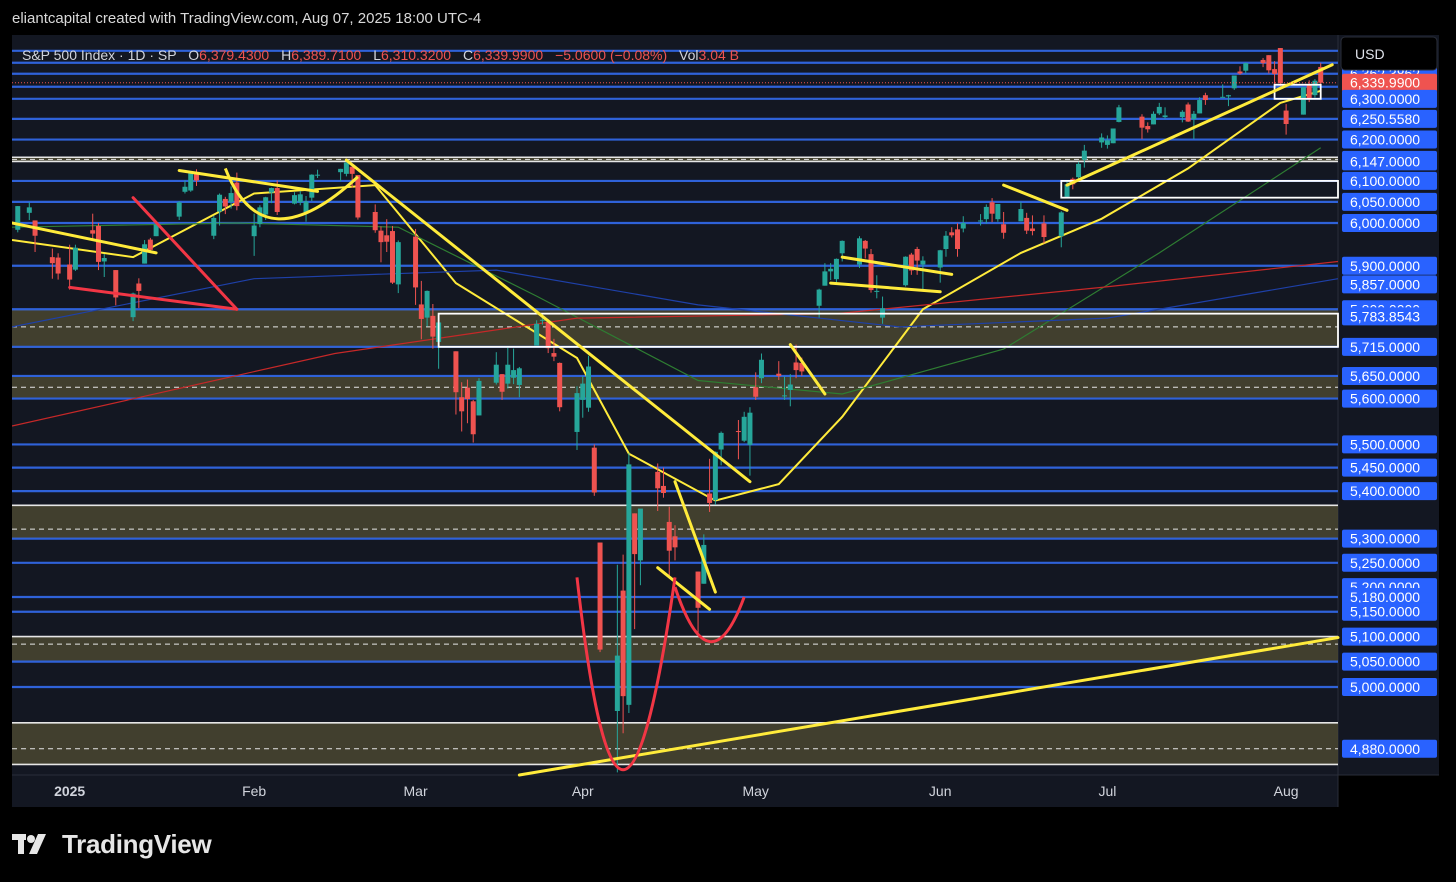  Describe the element at coordinates (1385, 597) in the screenshot. I see `price-axis-label: 5,180.0000` at that location.